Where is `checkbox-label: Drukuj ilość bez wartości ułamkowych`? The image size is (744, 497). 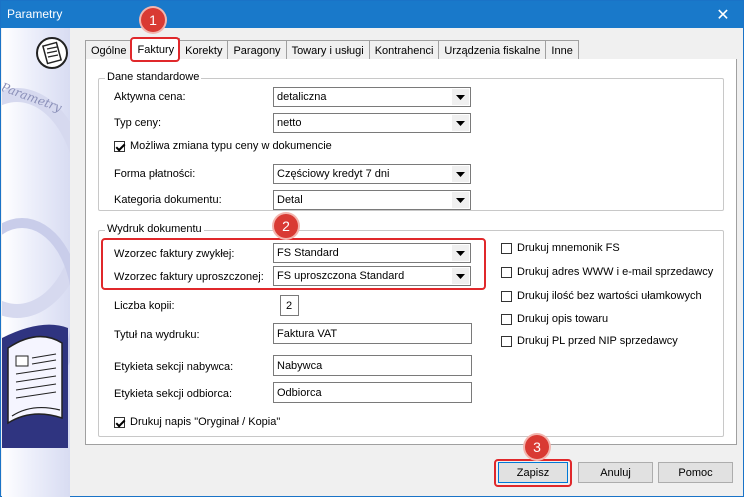 checkbox-label: Drukuj ilość bez wartości ułamkowych is located at coordinates (609, 296).